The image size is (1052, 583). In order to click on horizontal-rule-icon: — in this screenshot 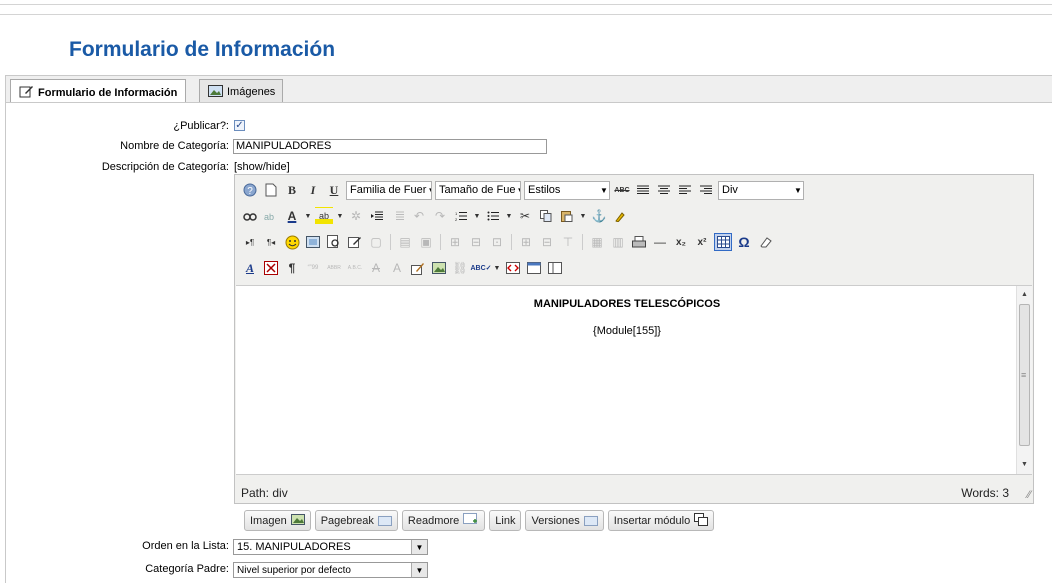, I will do `click(660, 242)`.